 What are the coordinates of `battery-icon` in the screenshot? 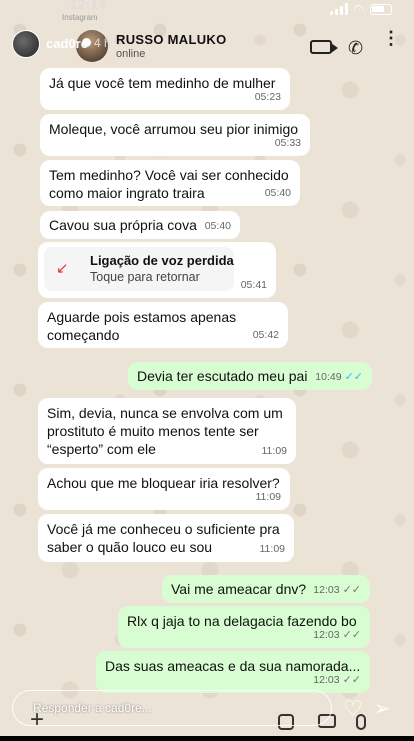 It's located at (381, 9).